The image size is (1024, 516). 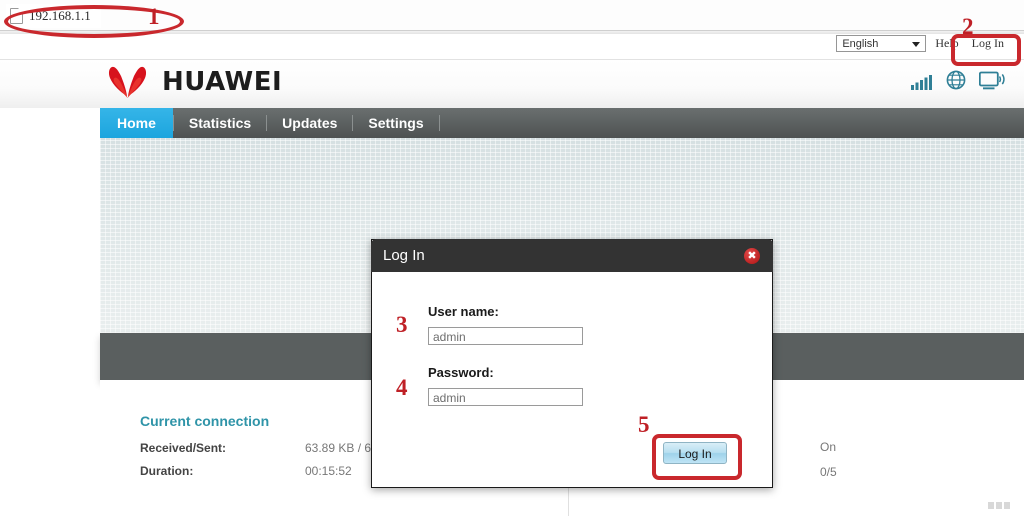 What do you see at coordinates (512, 47) in the screenshot?
I see `page-topbar: English Help Log In` at bounding box center [512, 47].